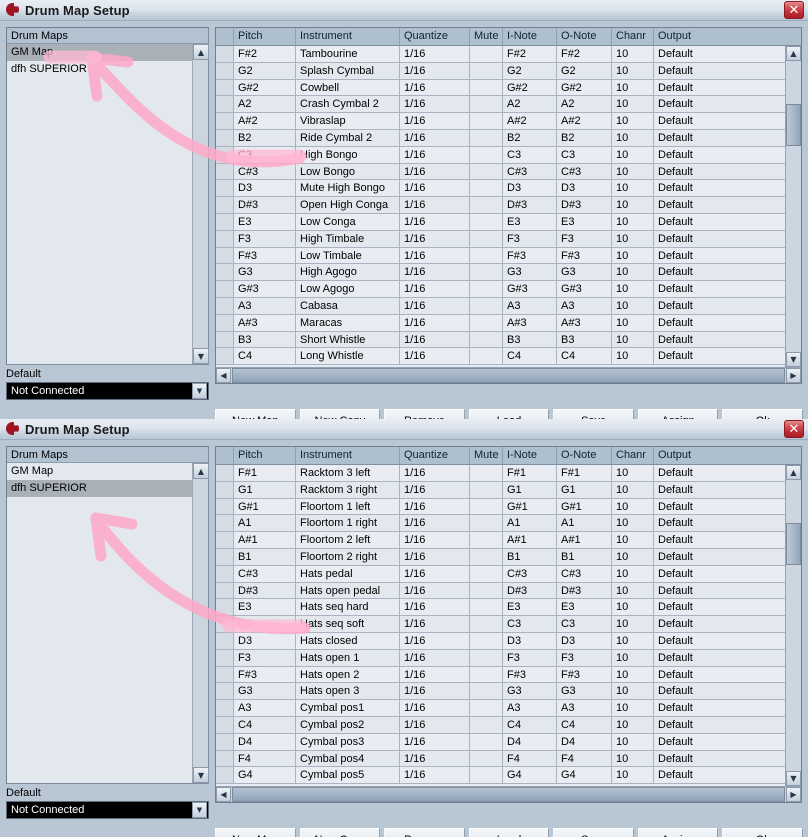 This screenshot has width=808, height=837. I want to click on cell-inote: C4, so click(530, 724).